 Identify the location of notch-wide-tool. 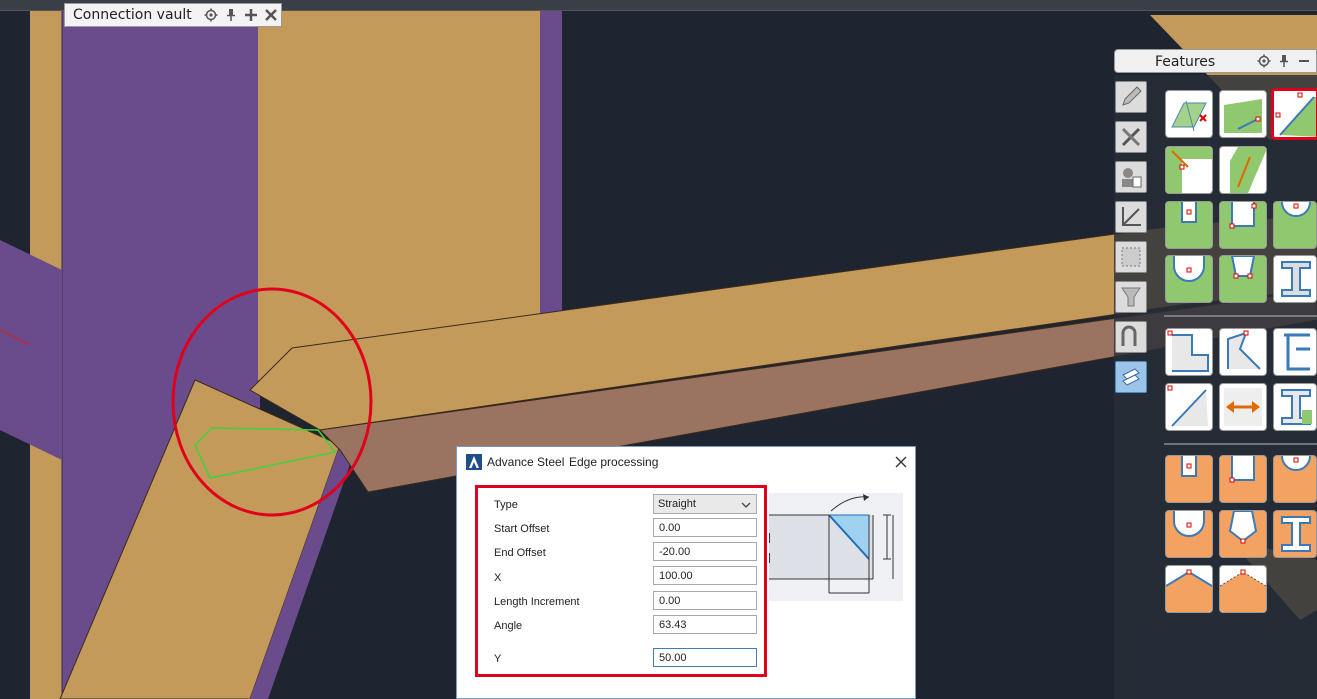
(1243, 225).